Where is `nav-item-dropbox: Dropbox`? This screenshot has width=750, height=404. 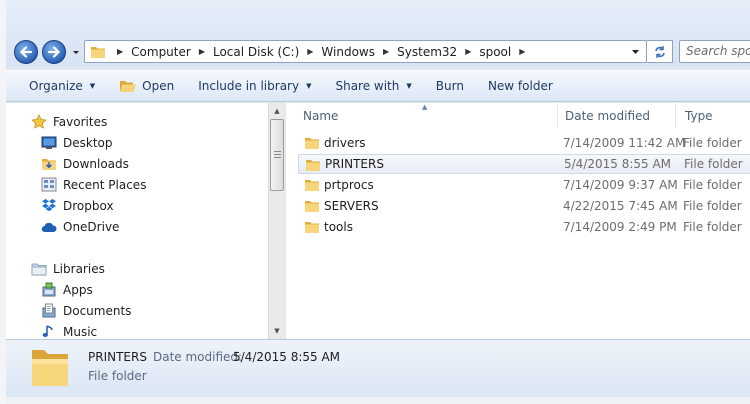 nav-item-dropbox: Dropbox is located at coordinates (77, 205).